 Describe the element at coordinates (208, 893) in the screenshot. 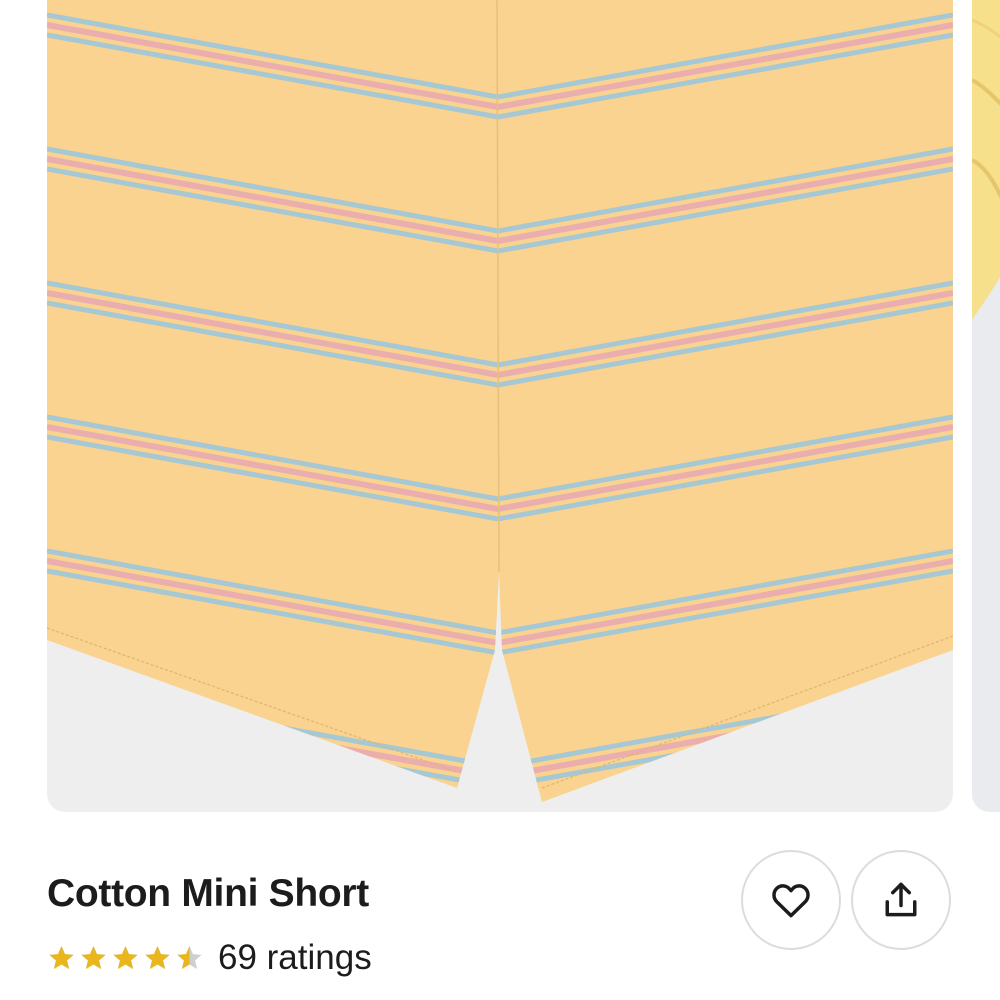

I see `product-title: Cotton Mini Short` at that location.